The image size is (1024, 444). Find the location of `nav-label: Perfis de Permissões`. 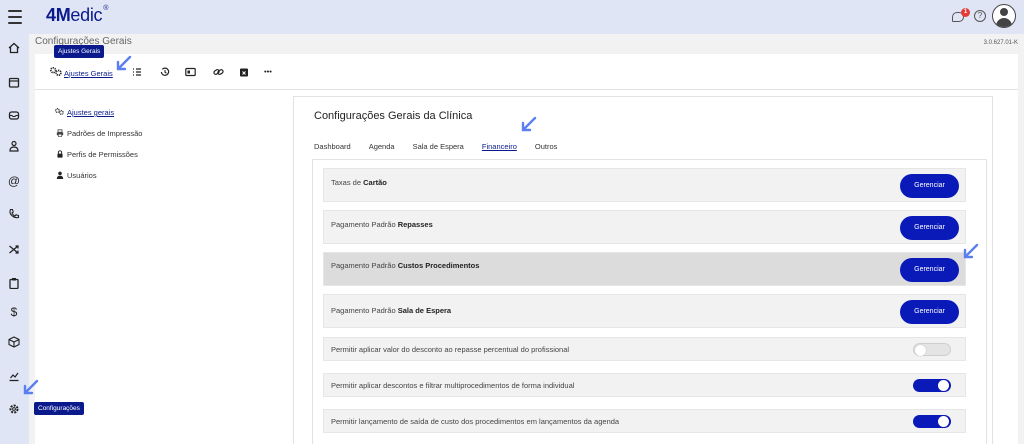

nav-label: Perfis de Permissões is located at coordinates (102, 154).